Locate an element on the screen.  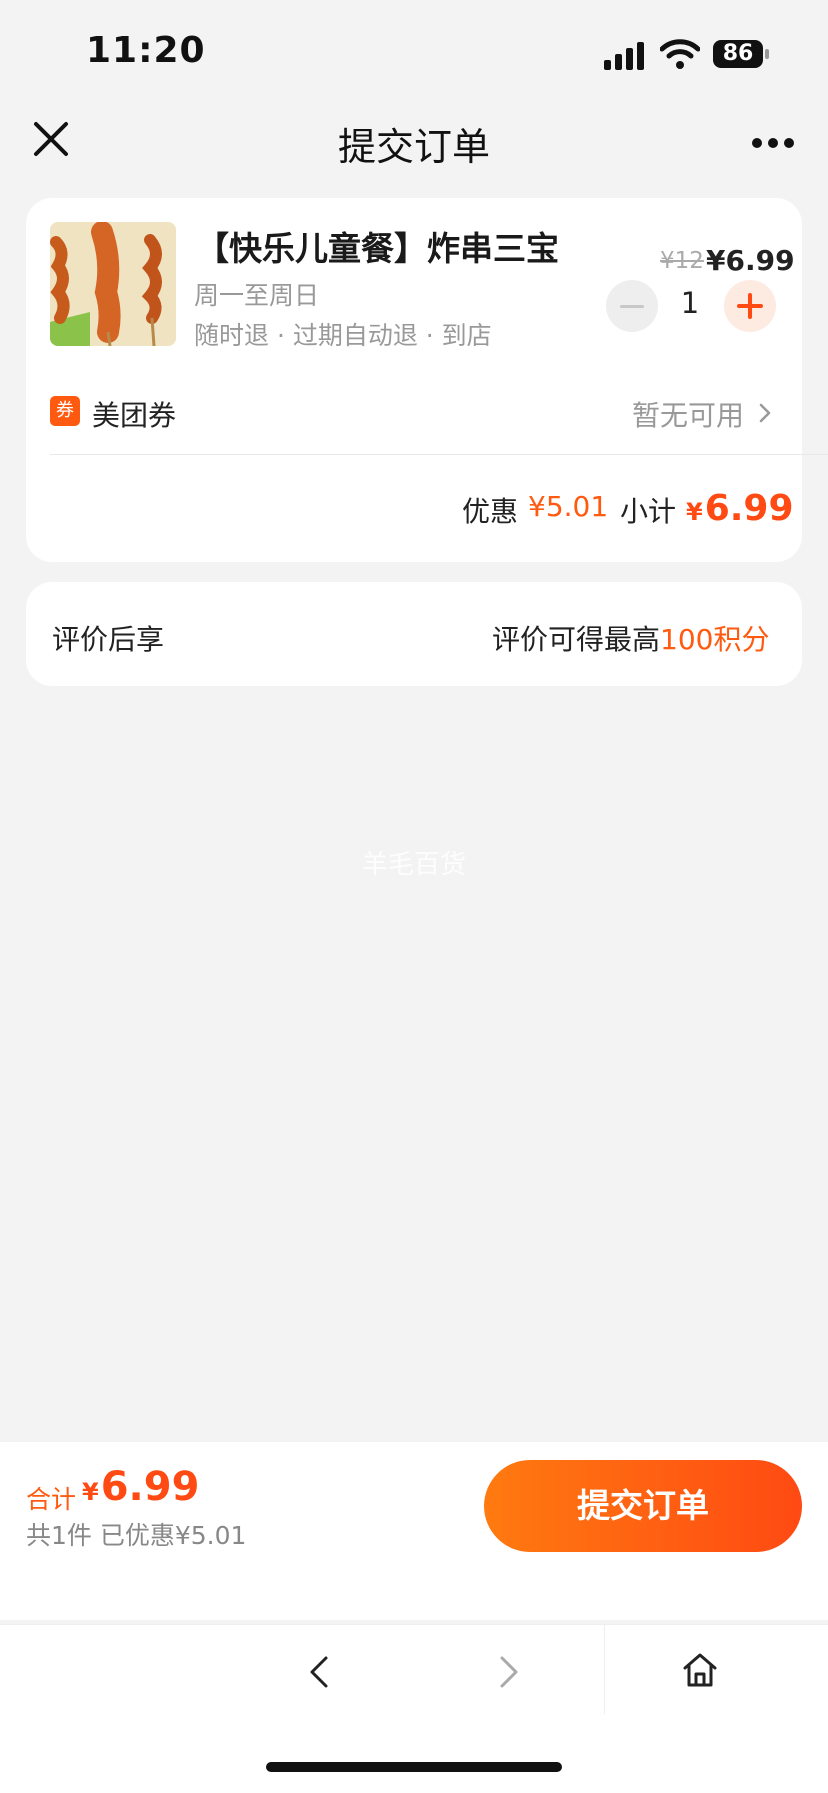
total-currency: ¥ is located at coordinates (90, 1492).